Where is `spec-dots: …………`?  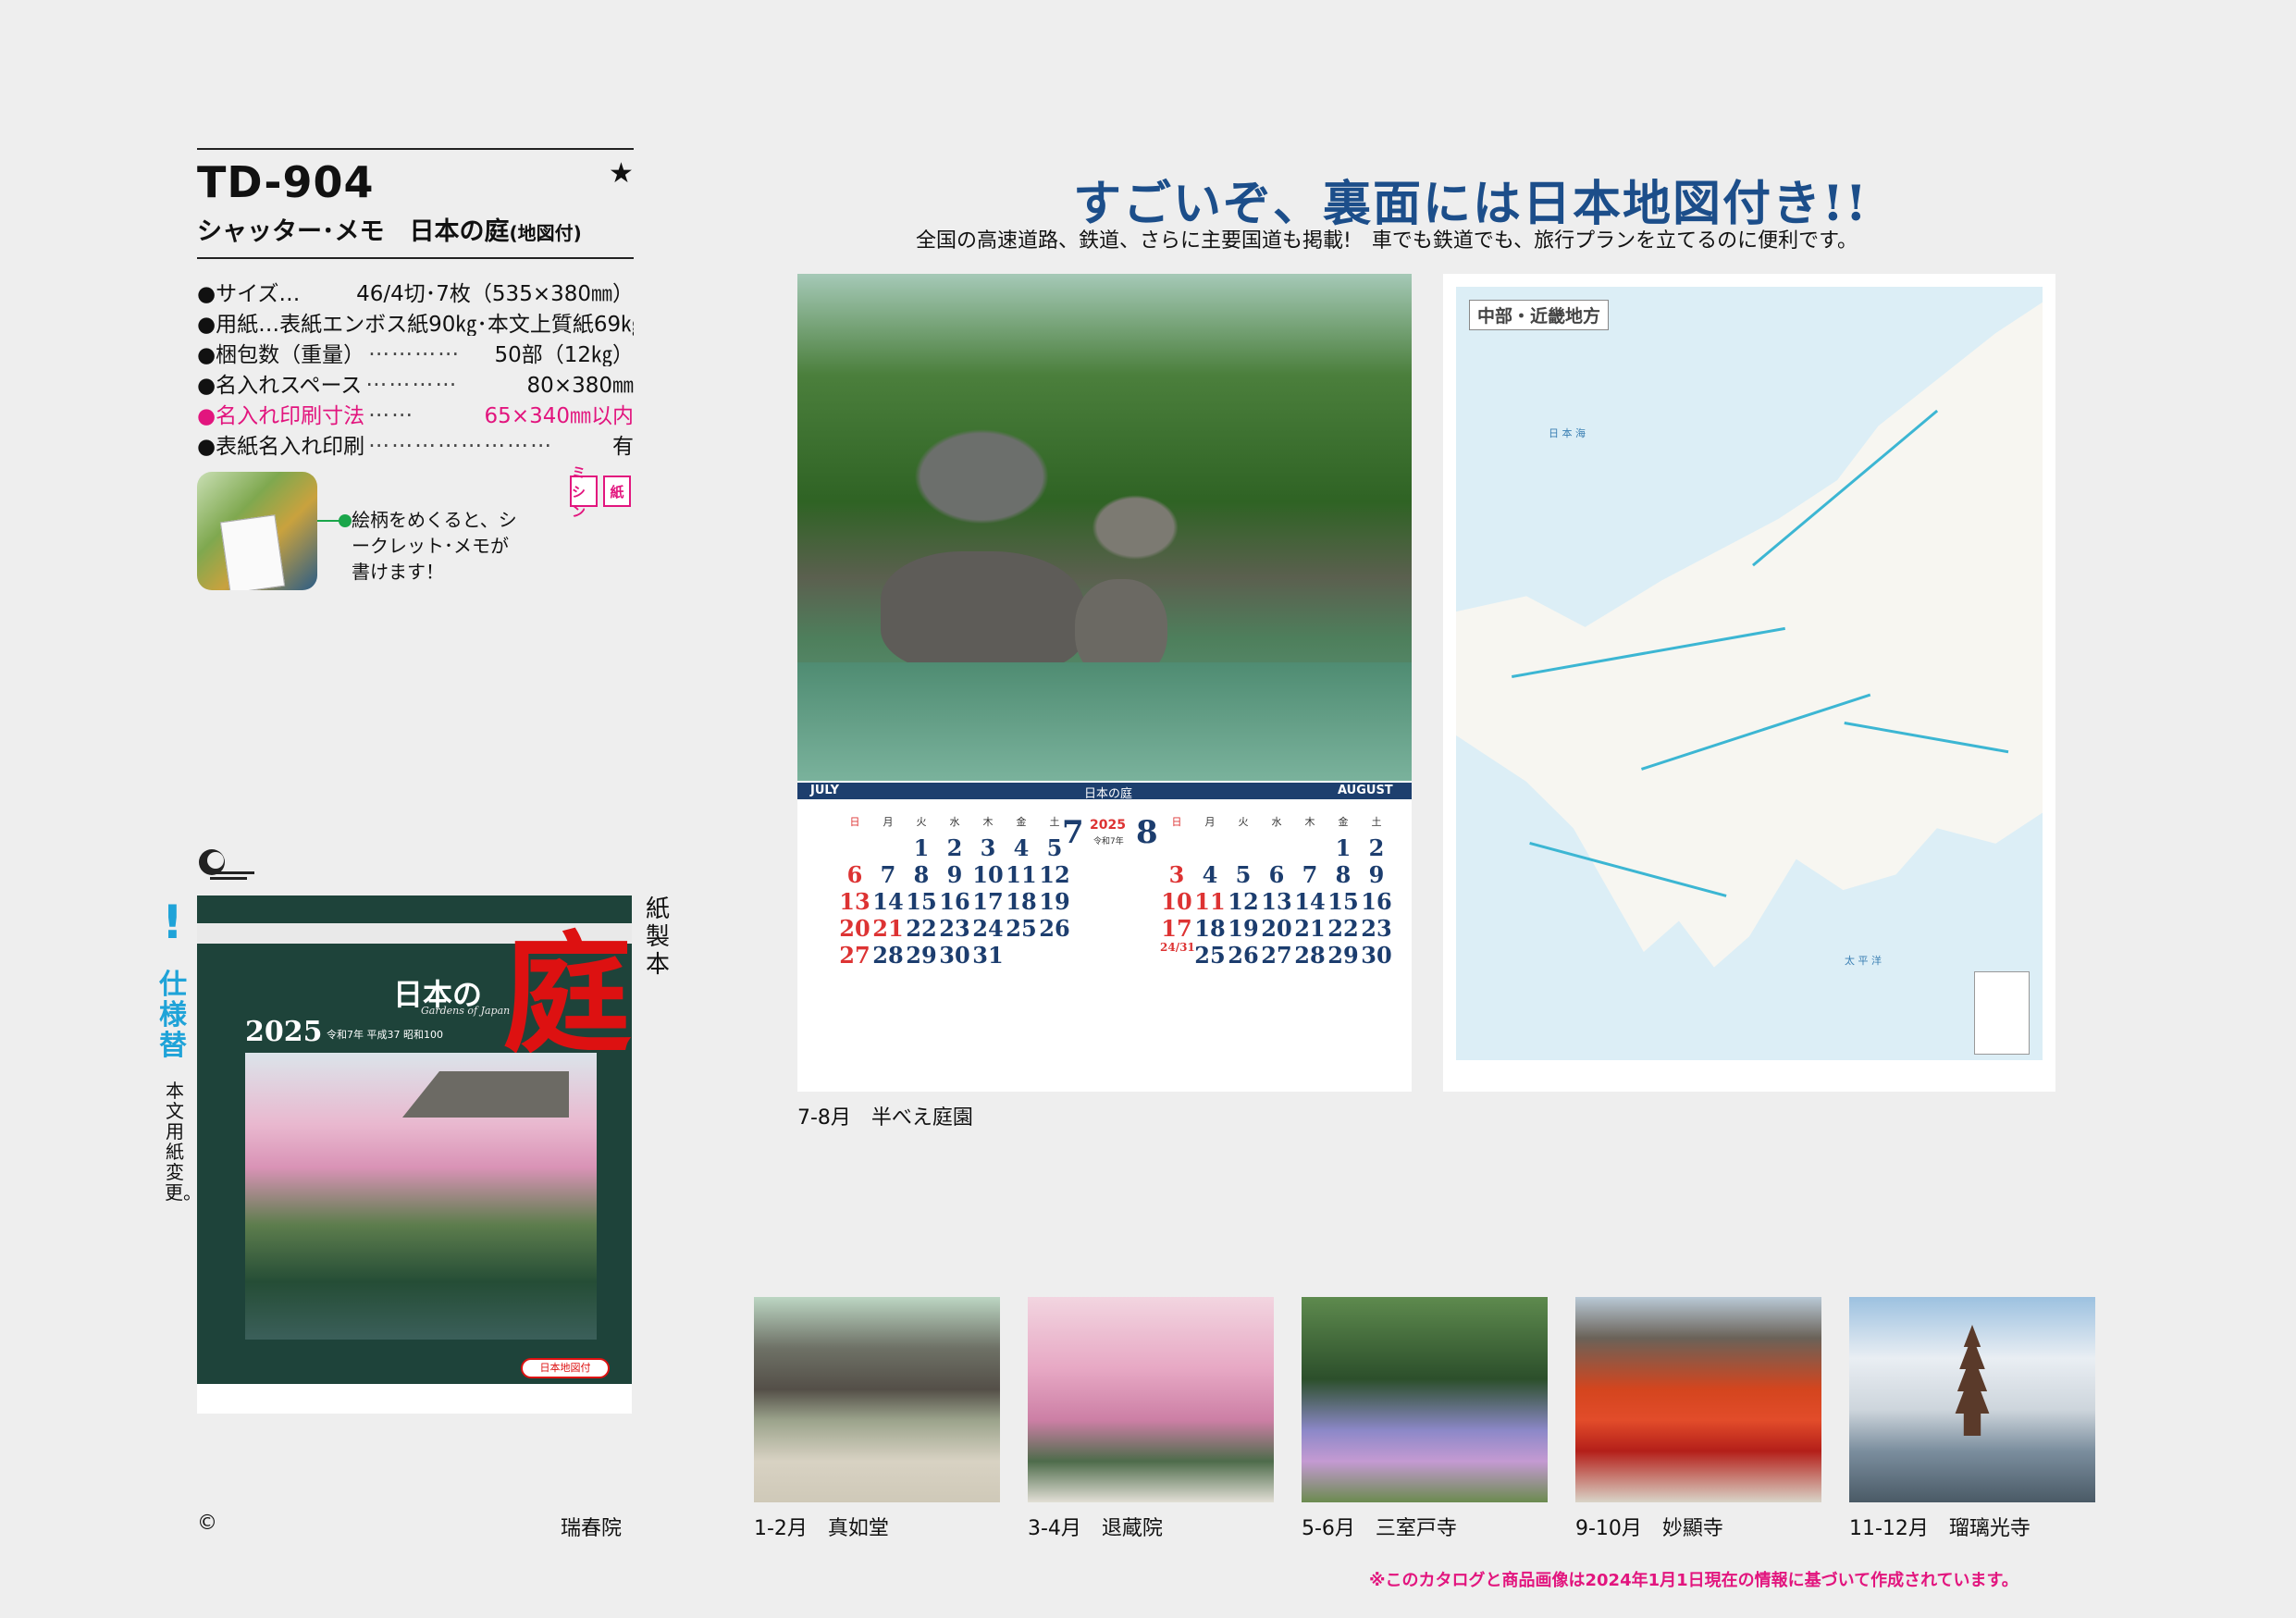 spec-dots: ………… is located at coordinates (412, 379).